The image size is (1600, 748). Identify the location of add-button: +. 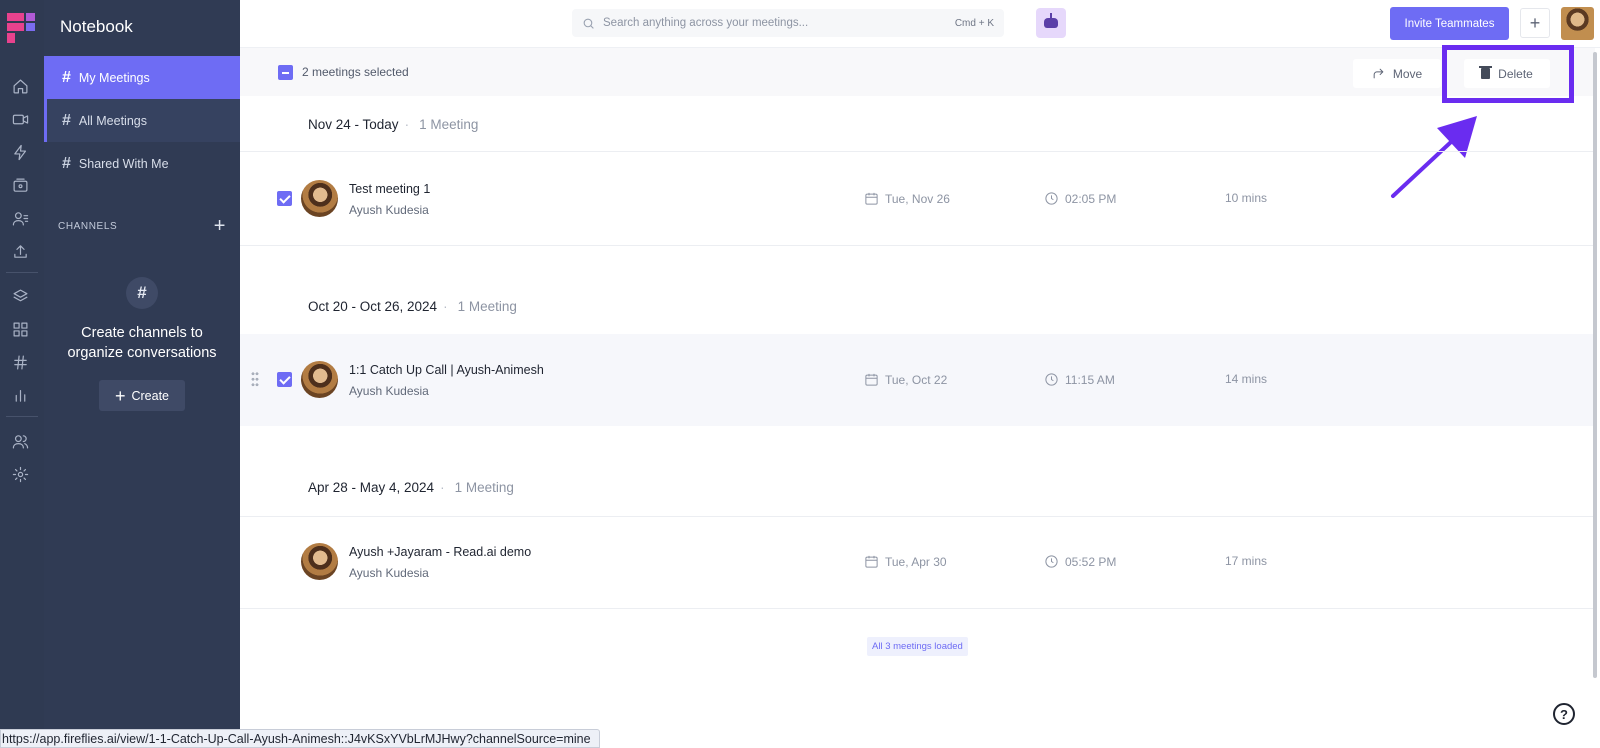
(1535, 23).